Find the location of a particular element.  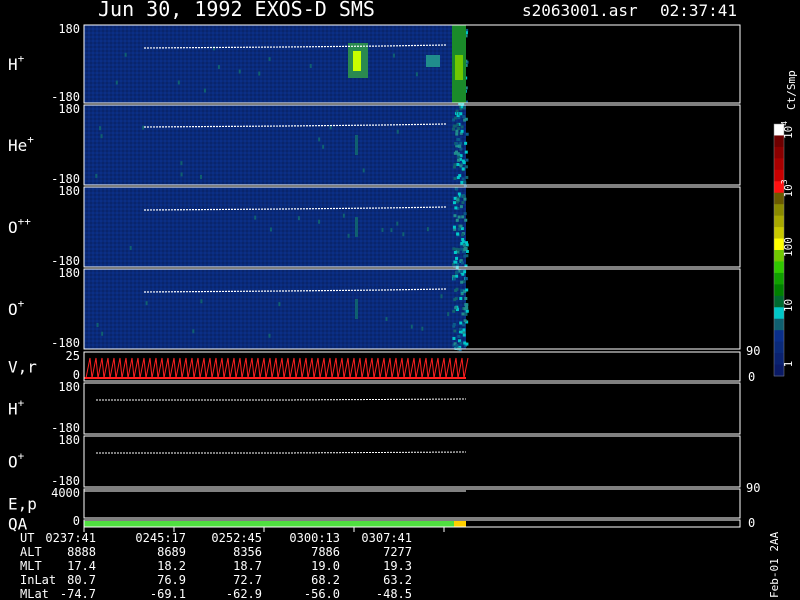

panel-2: O++180-180 is located at coordinates (374, 226).